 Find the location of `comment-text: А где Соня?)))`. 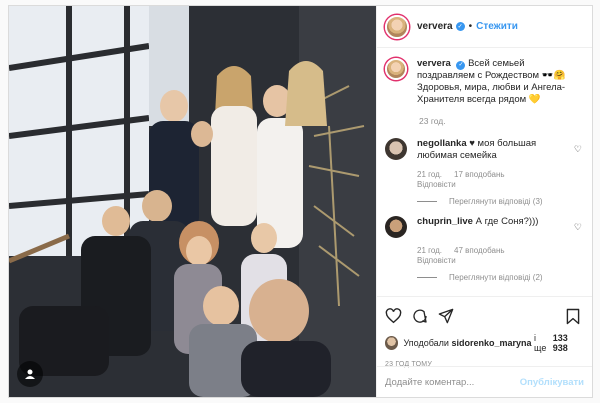

comment-text: А где Соня?))) is located at coordinates (507, 221).